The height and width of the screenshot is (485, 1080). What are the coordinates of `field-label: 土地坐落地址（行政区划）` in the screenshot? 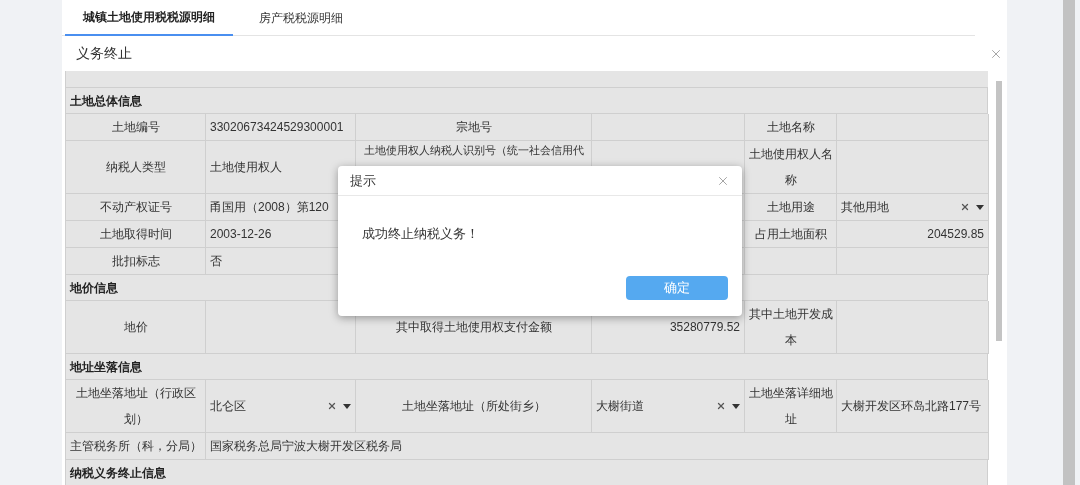 It's located at (135, 406).